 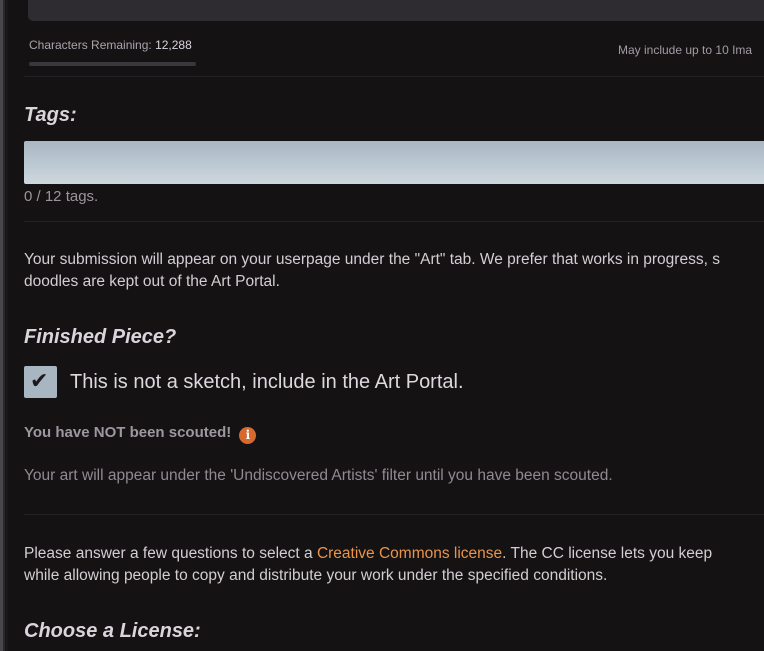 I want to click on finished-piece-checkbox: ✔, so click(x=40, y=382).